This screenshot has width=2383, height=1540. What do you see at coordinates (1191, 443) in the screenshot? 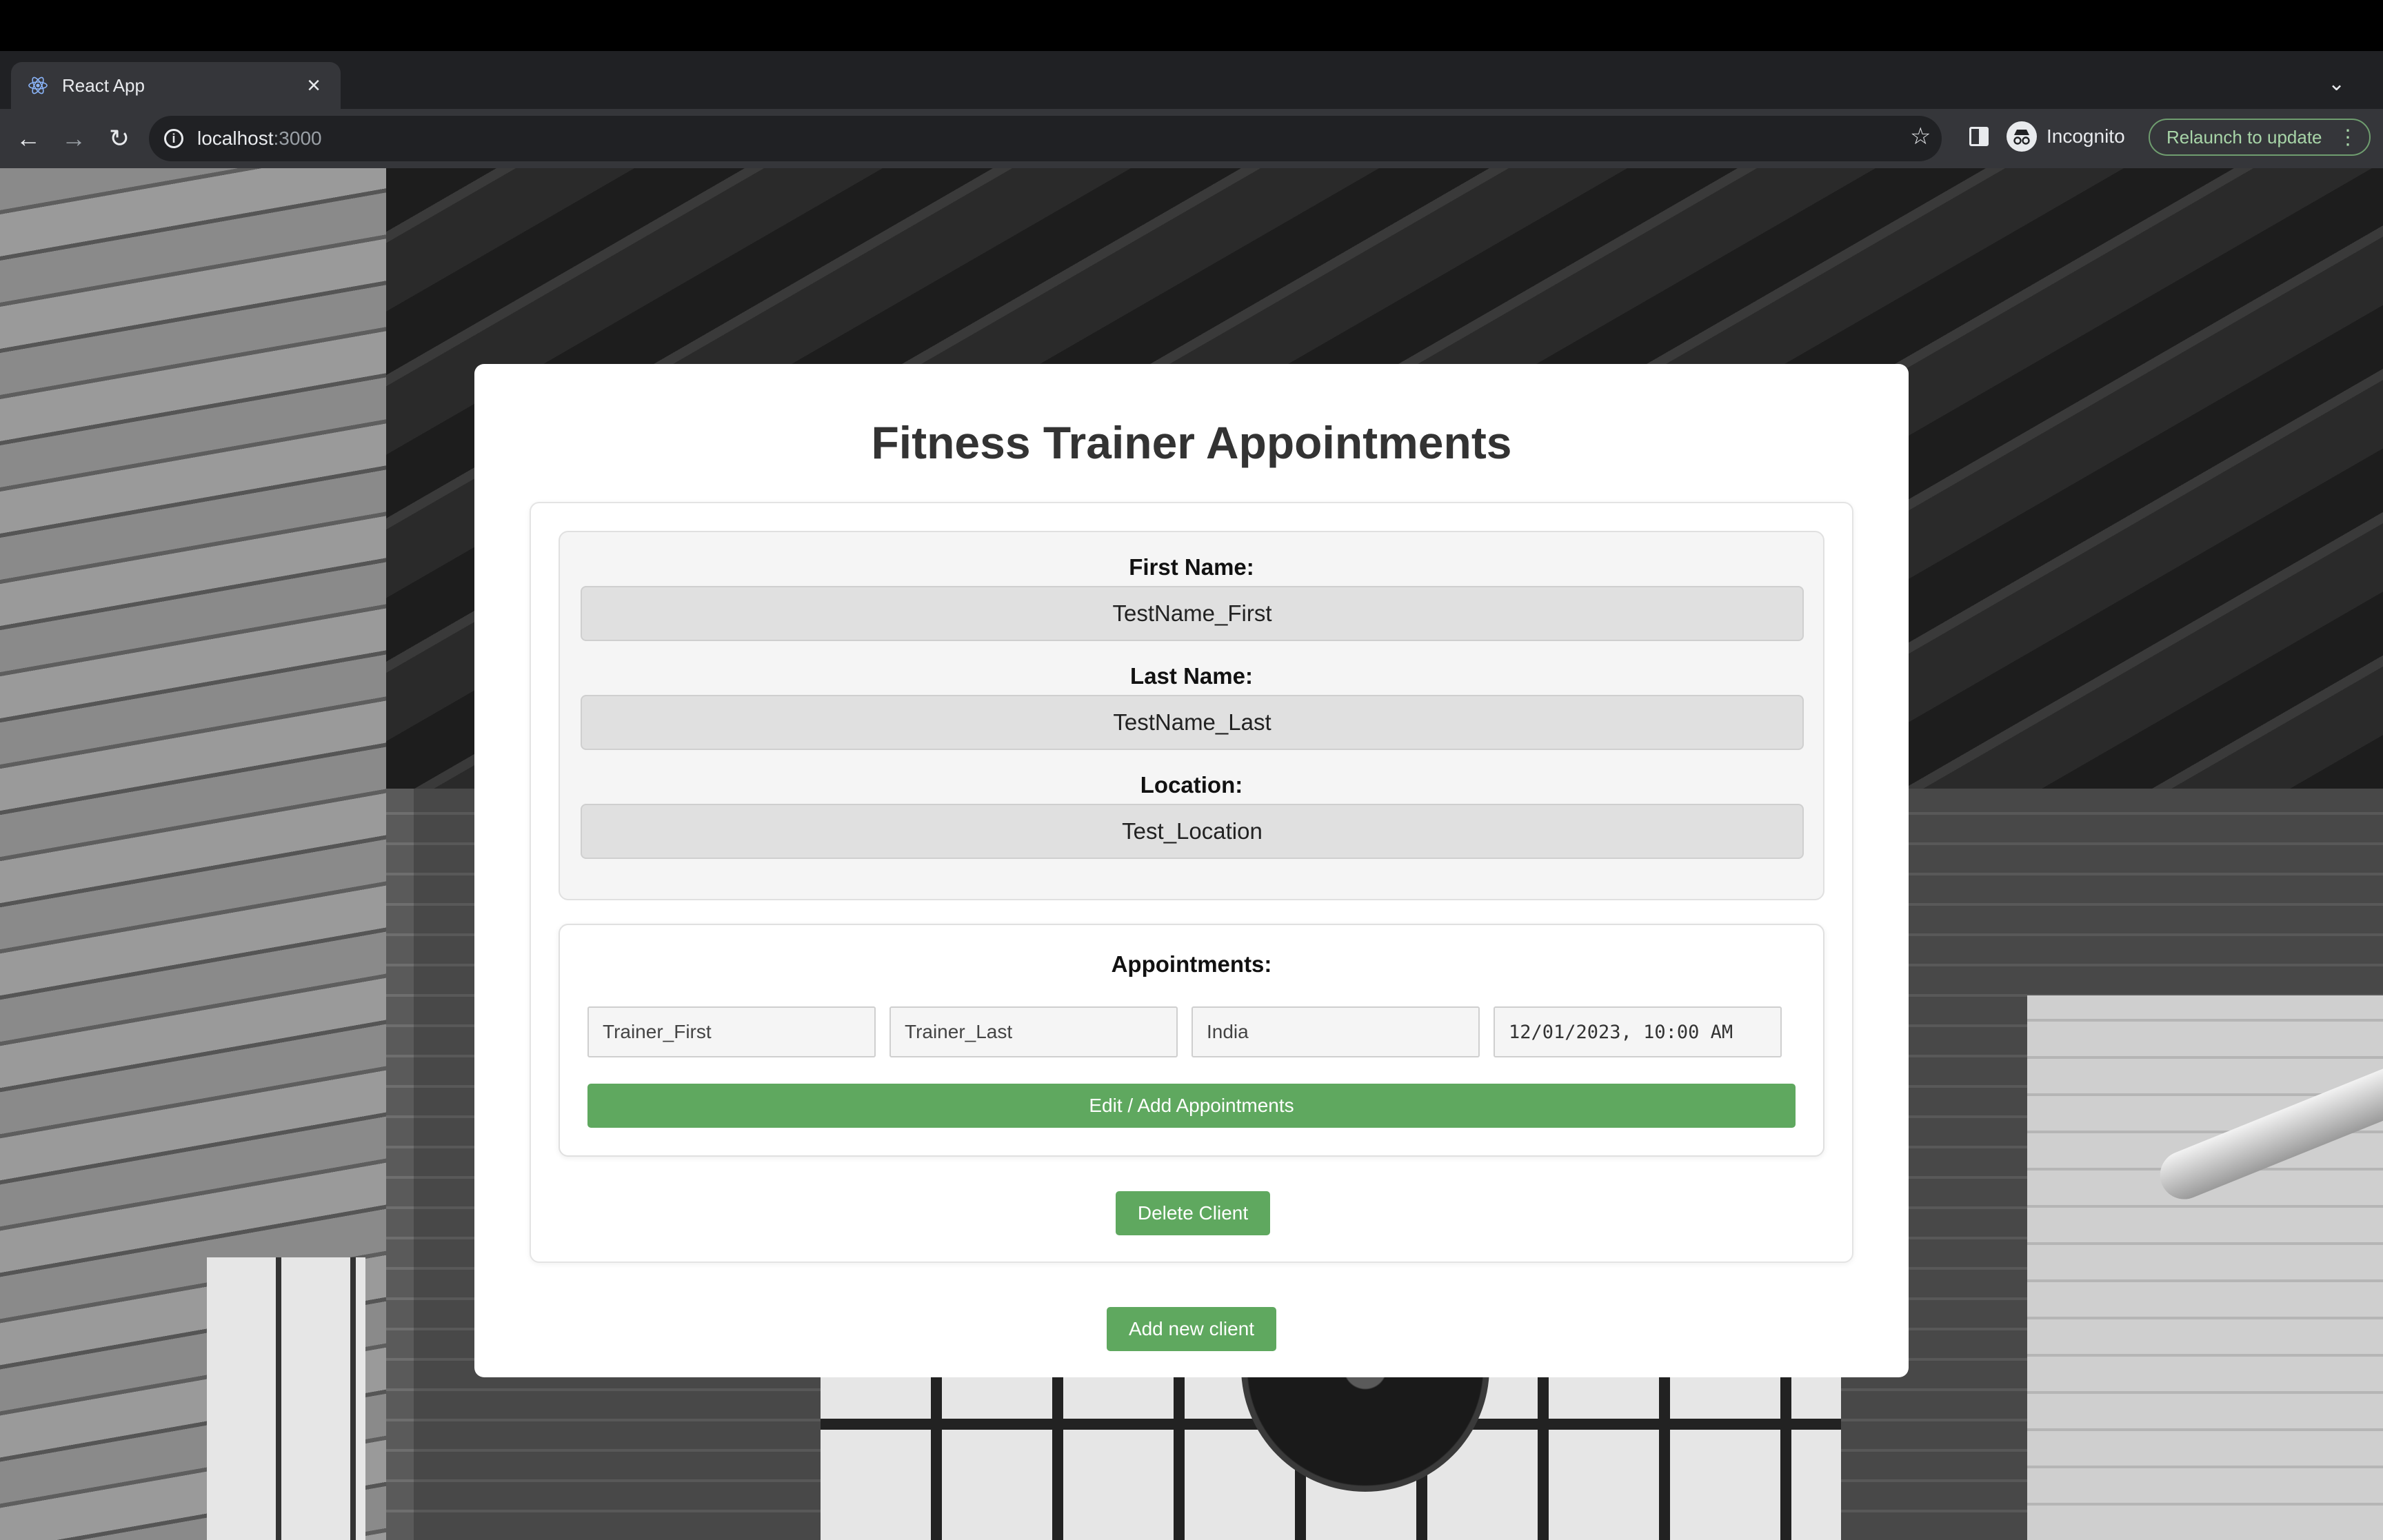
I see `page-title: Fitness Trainer Appointments` at bounding box center [1191, 443].